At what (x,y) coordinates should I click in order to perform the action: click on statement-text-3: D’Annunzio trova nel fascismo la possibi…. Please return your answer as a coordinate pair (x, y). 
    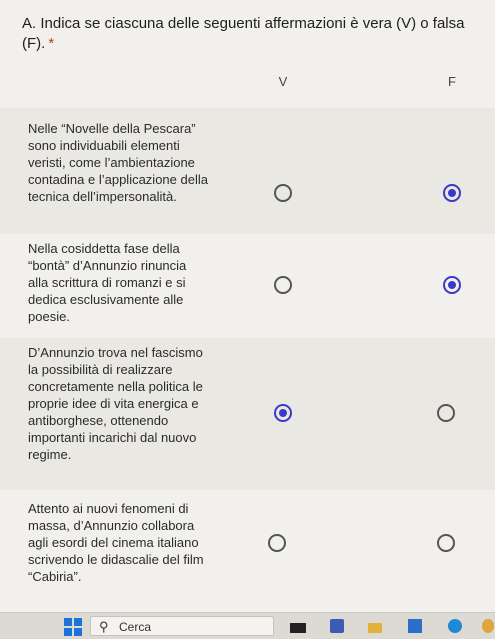
    Looking at the image, I should click on (115, 403).